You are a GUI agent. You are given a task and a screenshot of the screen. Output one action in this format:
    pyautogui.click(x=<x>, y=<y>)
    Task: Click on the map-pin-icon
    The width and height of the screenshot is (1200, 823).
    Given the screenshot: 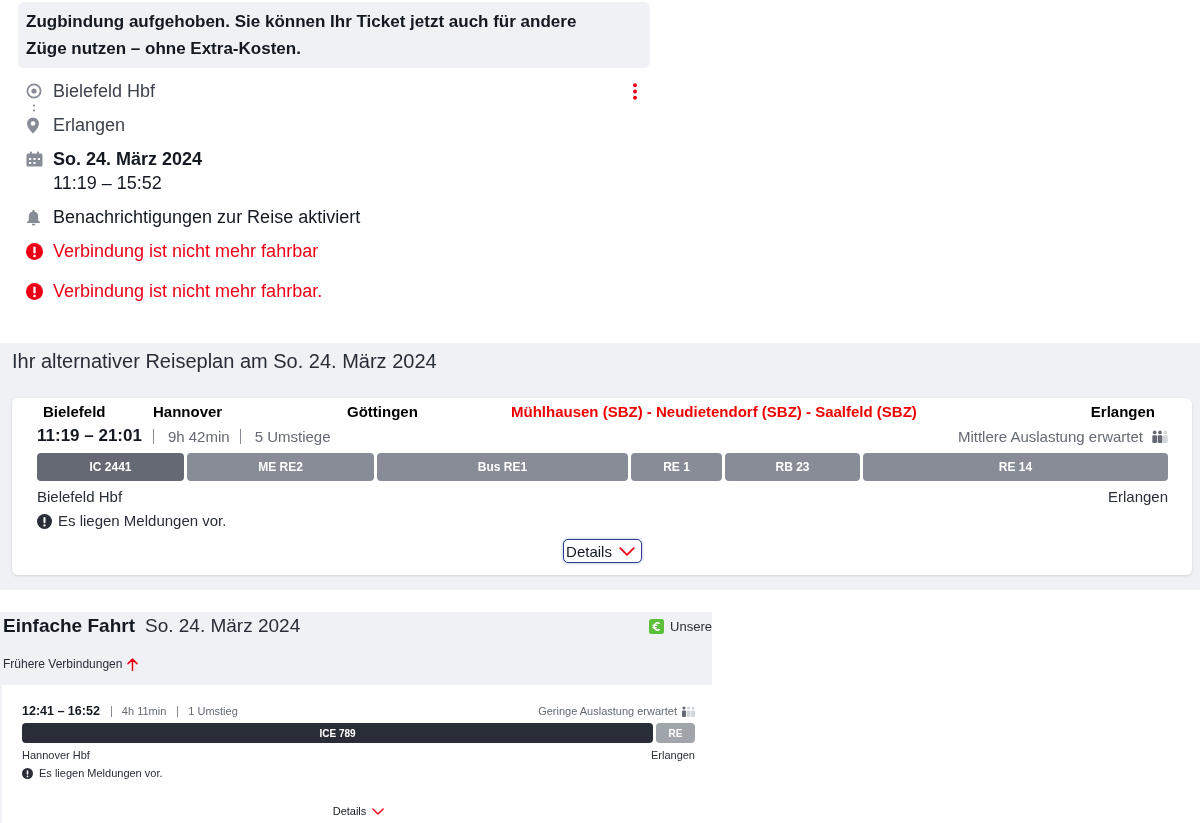 What is the action you would take?
    pyautogui.click(x=33, y=125)
    